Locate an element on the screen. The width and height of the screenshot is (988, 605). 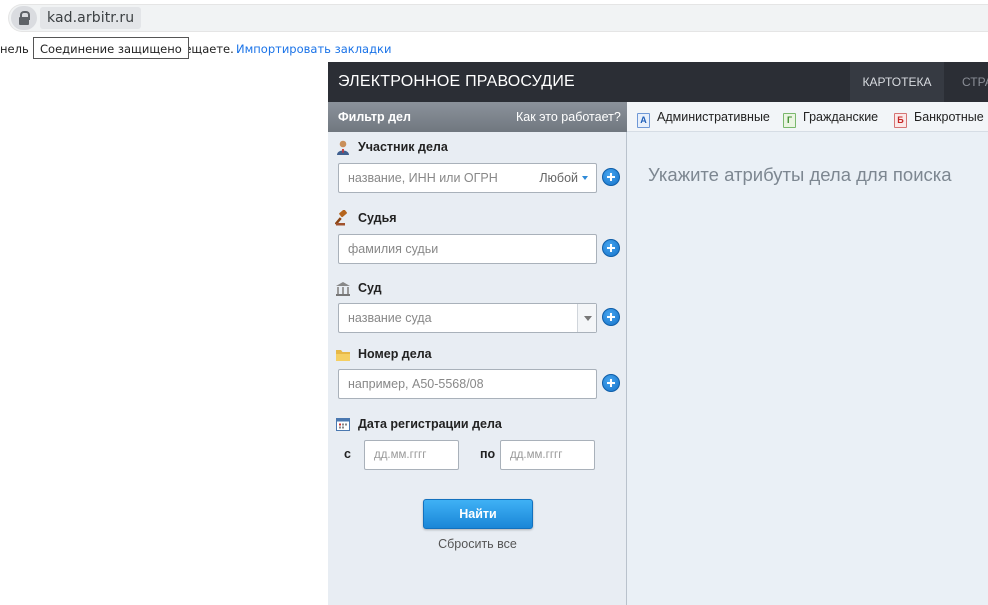
import-bookmarks-link: Импортировать закладки is located at coordinates (313, 49).